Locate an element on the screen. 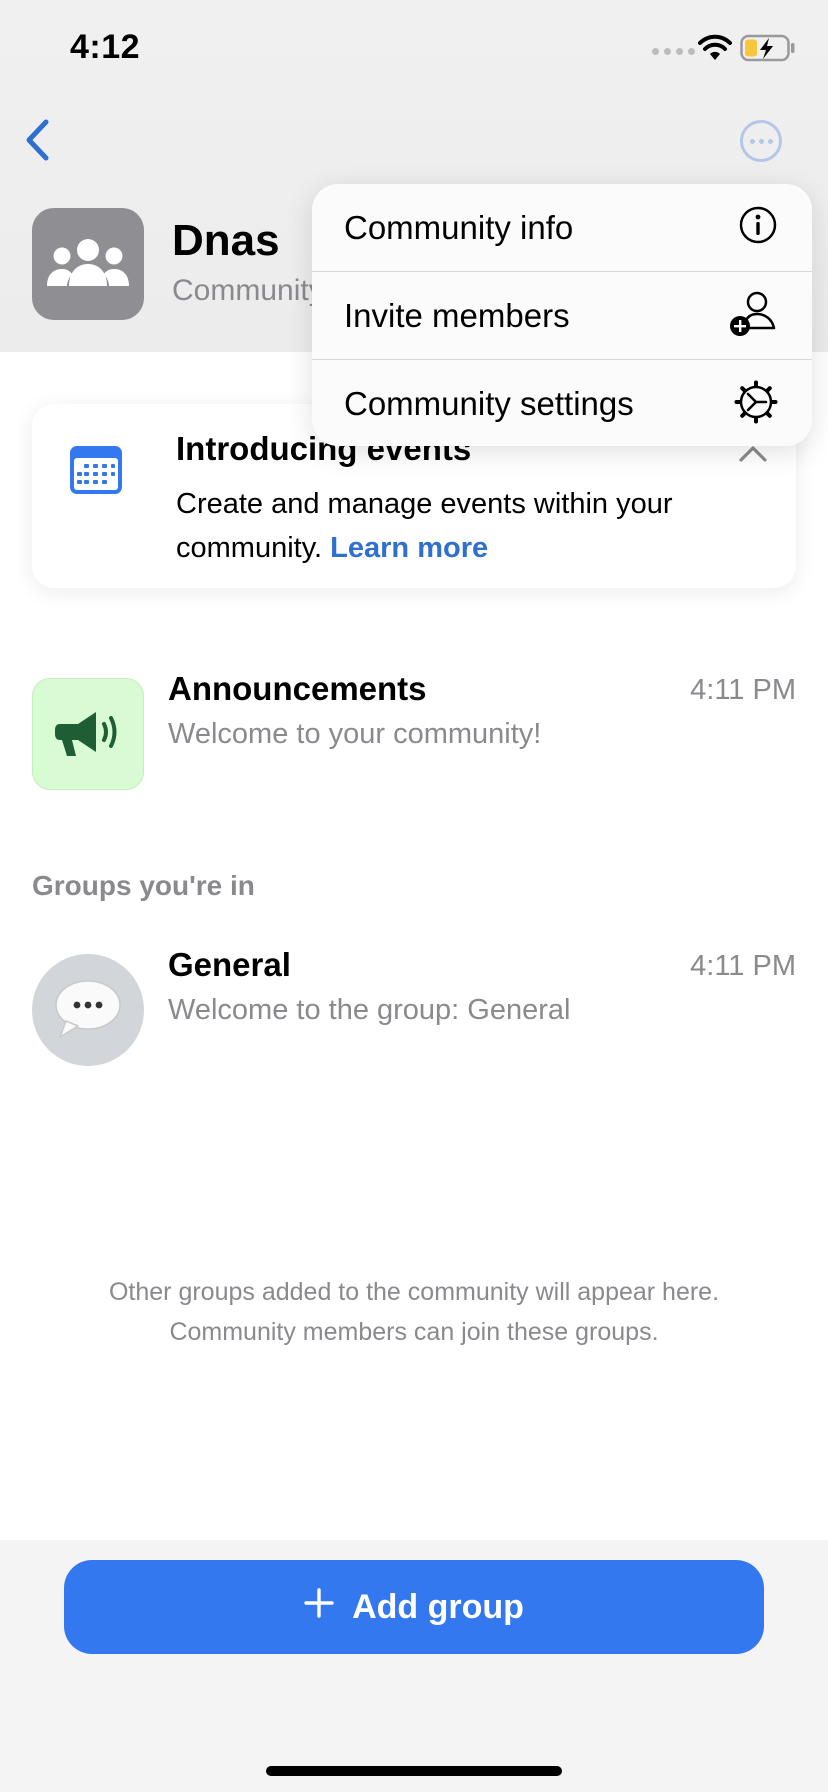 The image size is (828, 1792). battery-charging-icon is located at coordinates (768, 50).